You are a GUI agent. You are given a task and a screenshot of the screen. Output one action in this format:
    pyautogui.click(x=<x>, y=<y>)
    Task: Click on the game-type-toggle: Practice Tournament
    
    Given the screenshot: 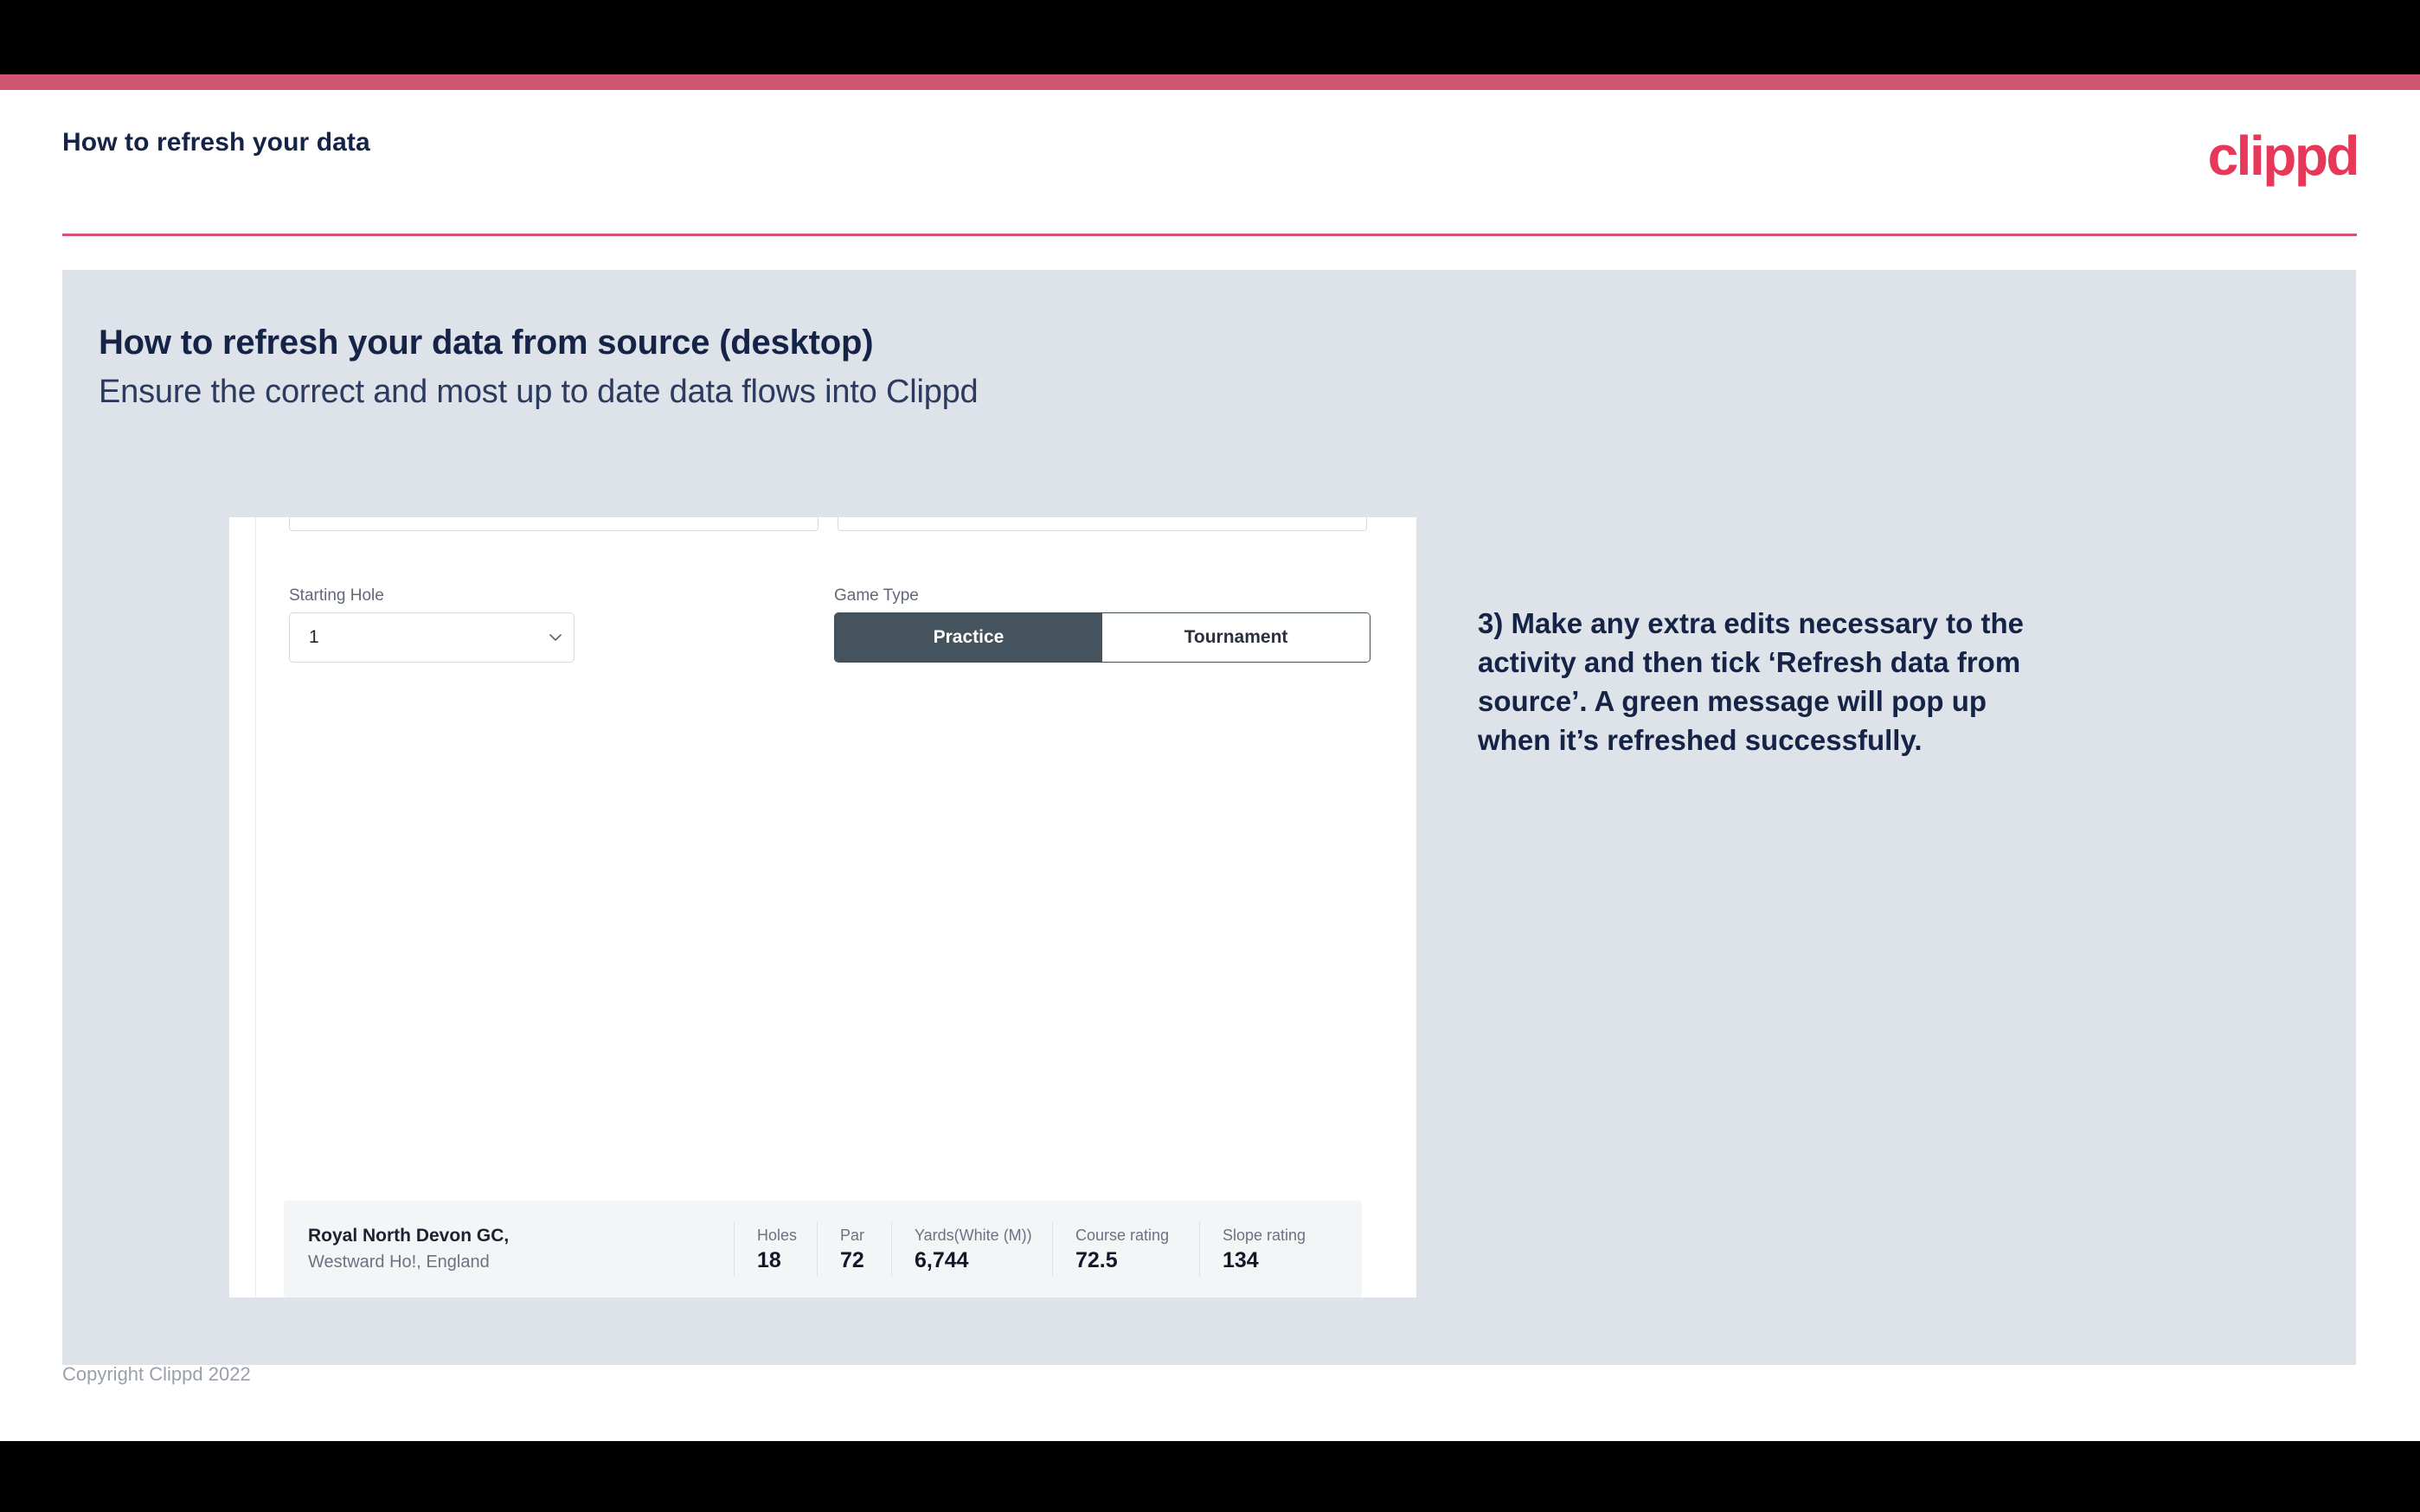 What is the action you would take?
    pyautogui.click(x=1102, y=637)
    